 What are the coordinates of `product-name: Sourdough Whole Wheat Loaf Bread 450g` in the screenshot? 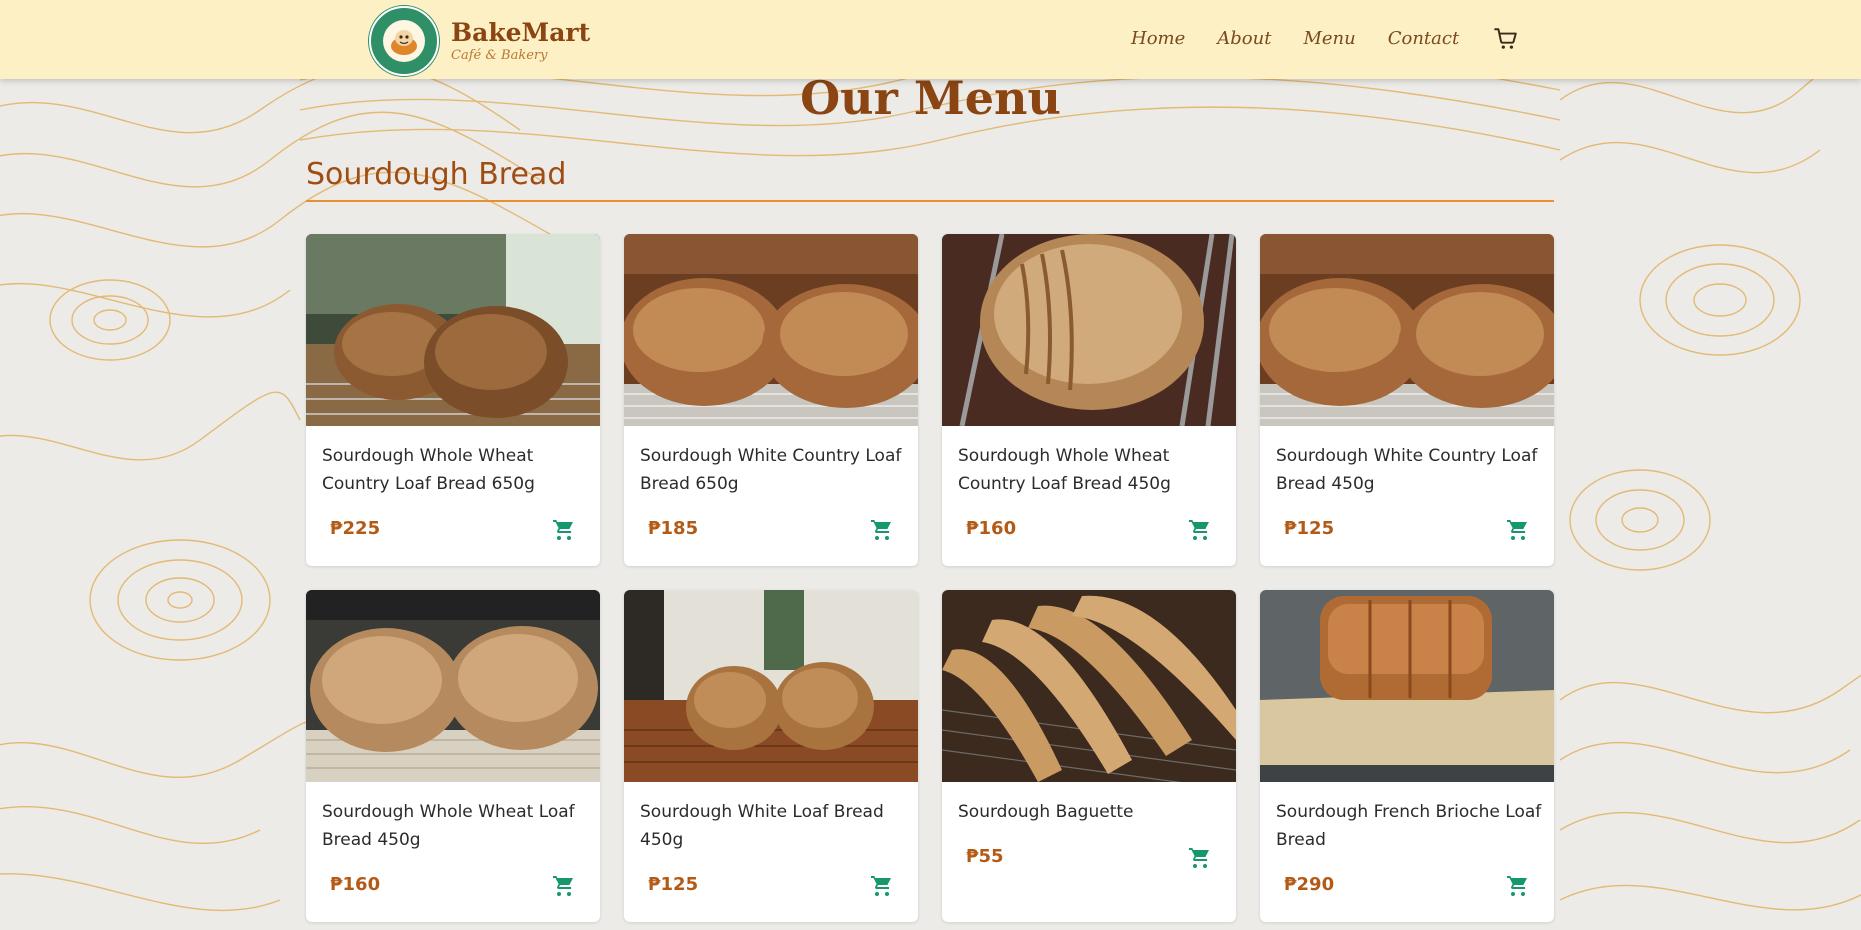 It's located at (448, 826).